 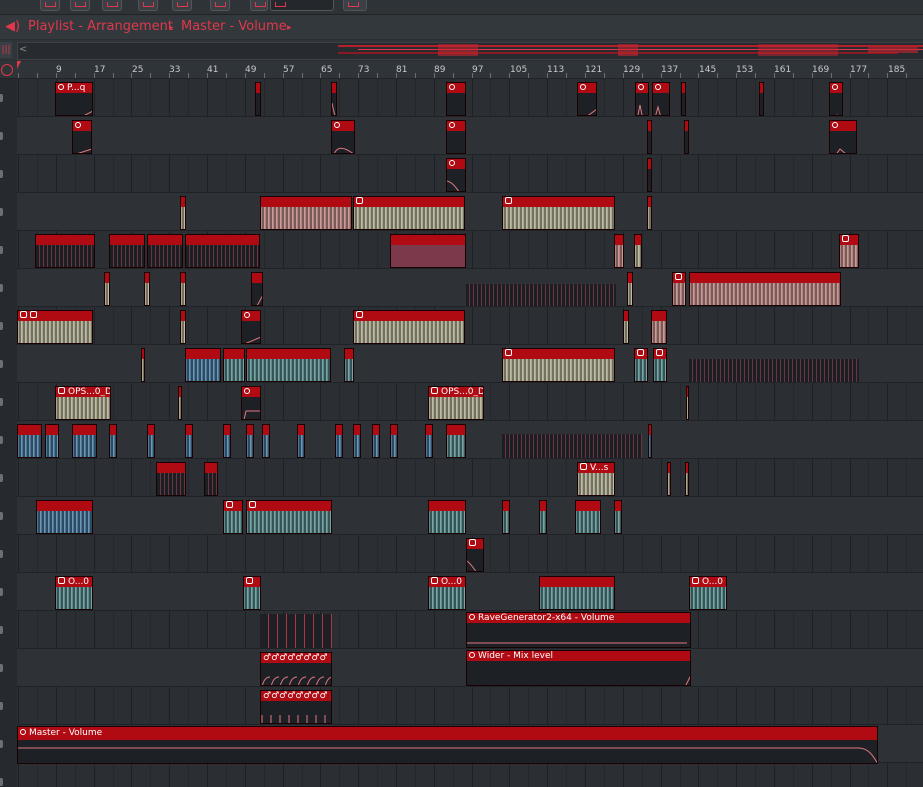 What do you see at coordinates (6, 50) in the screenshot?
I see `overview-toggle-icon: |||` at bounding box center [6, 50].